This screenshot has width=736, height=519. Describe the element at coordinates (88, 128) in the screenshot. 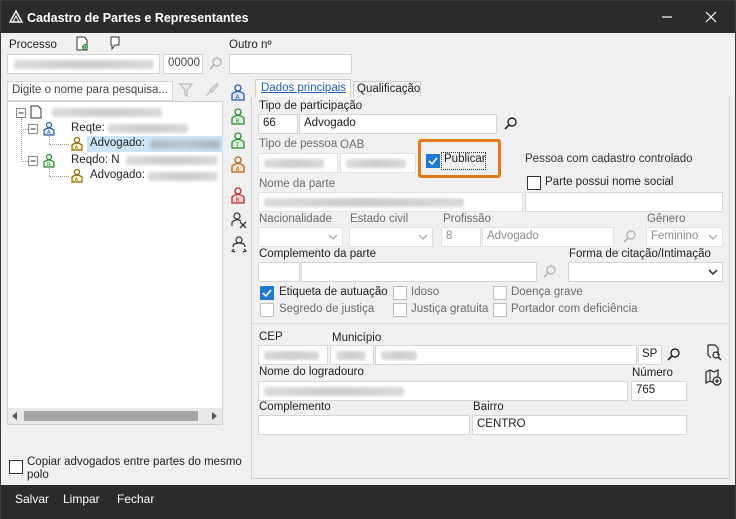

I see `tree-reqte-label: Reqte:` at that location.